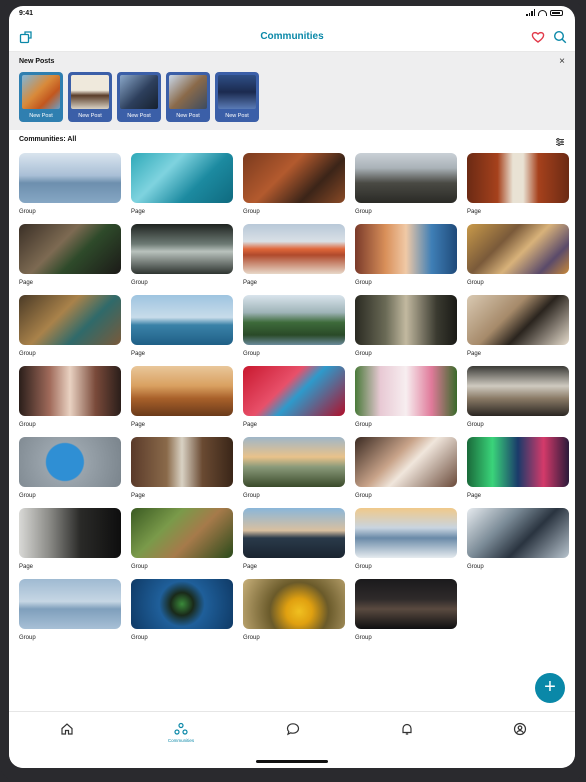 The height and width of the screenshot is (782, 586). I want to click on tab-notifications, so click(407, 730).